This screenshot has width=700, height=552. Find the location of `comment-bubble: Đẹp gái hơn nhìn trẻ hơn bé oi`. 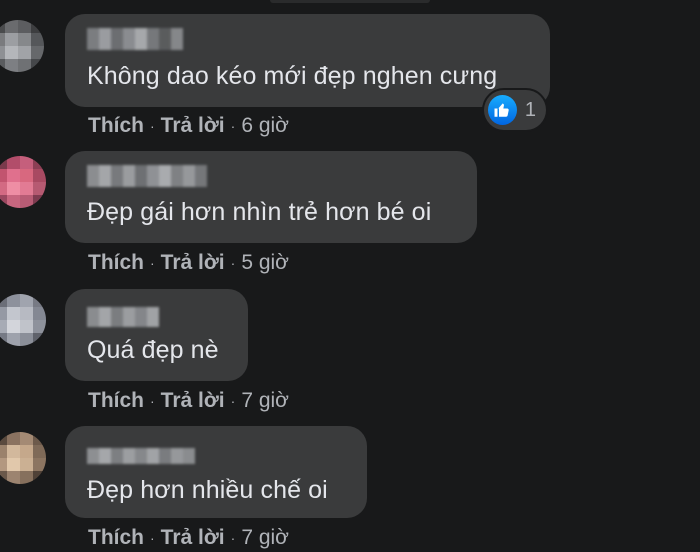

comment-bubble: Đẹp gái hơn nhìn trẻ hơn bé oi is located at coordinates (271, 197).